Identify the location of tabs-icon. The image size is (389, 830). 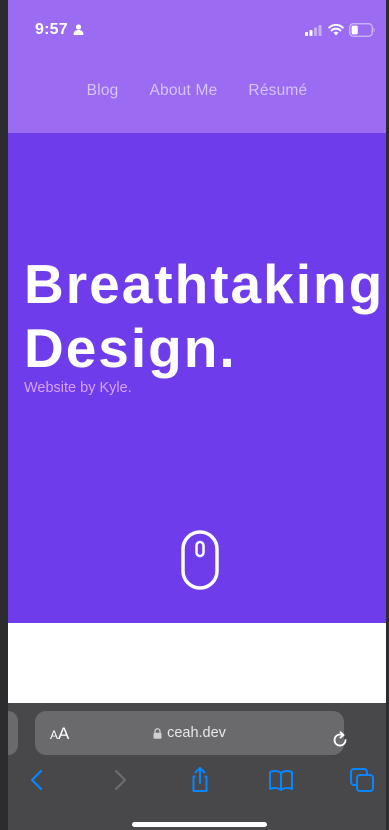
(362, 780).